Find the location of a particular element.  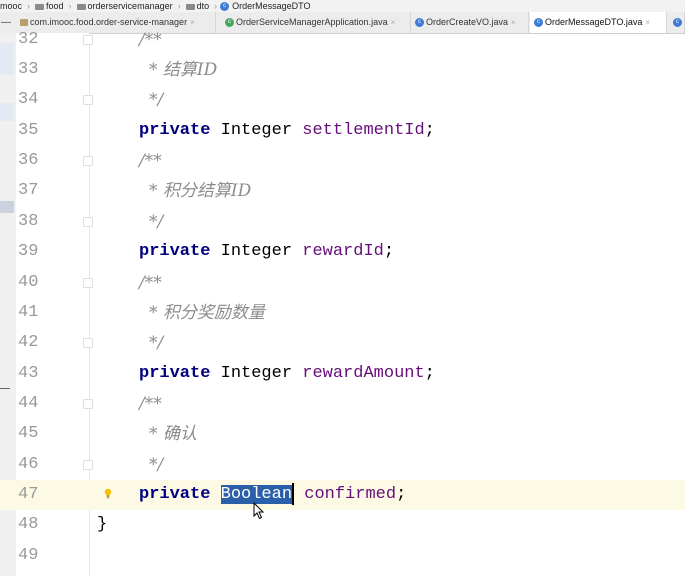

code-line: 34 */ is located at coordinates (342, 100).